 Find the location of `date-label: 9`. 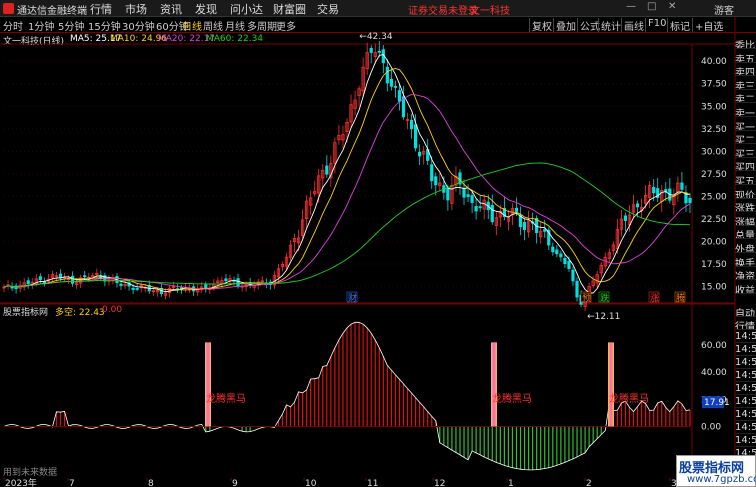

date-label: 9 is located at coordinates (235, 483).